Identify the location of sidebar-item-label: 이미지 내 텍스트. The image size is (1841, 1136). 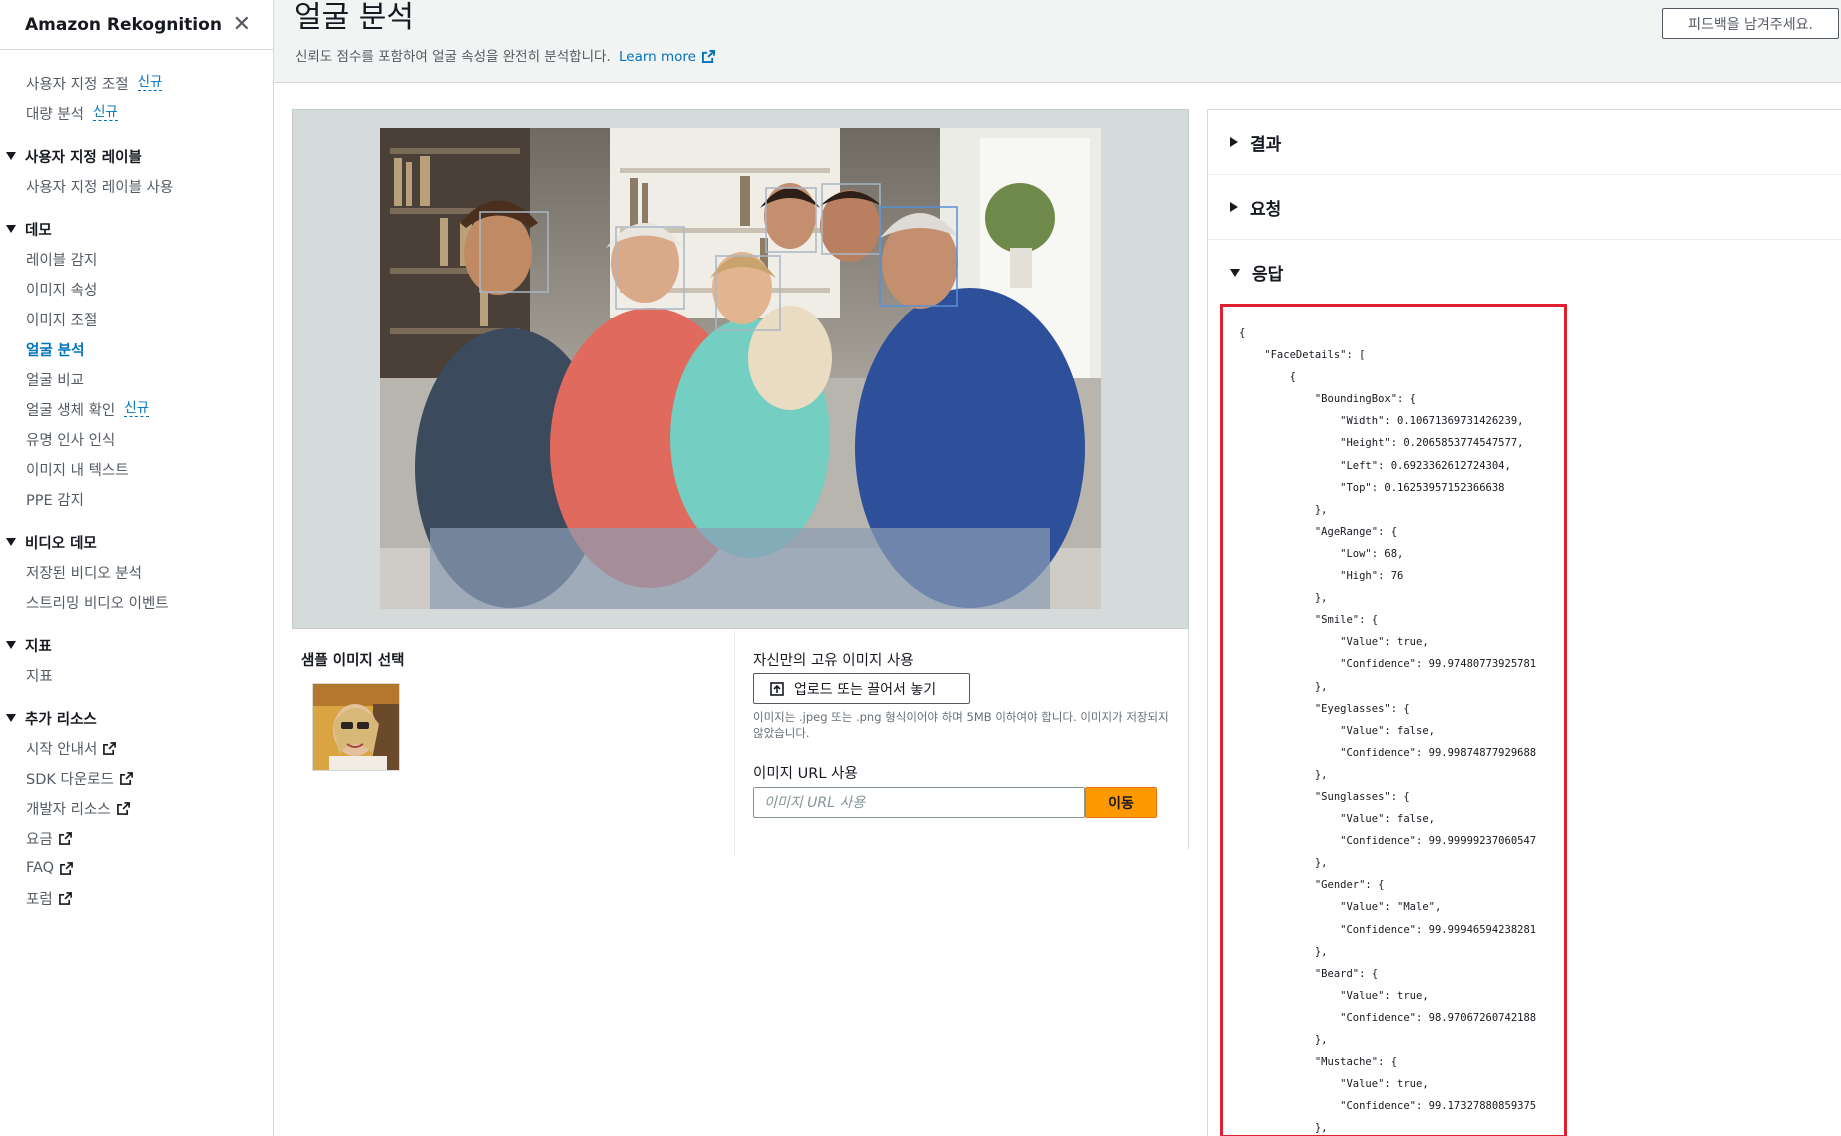
(77, 470).